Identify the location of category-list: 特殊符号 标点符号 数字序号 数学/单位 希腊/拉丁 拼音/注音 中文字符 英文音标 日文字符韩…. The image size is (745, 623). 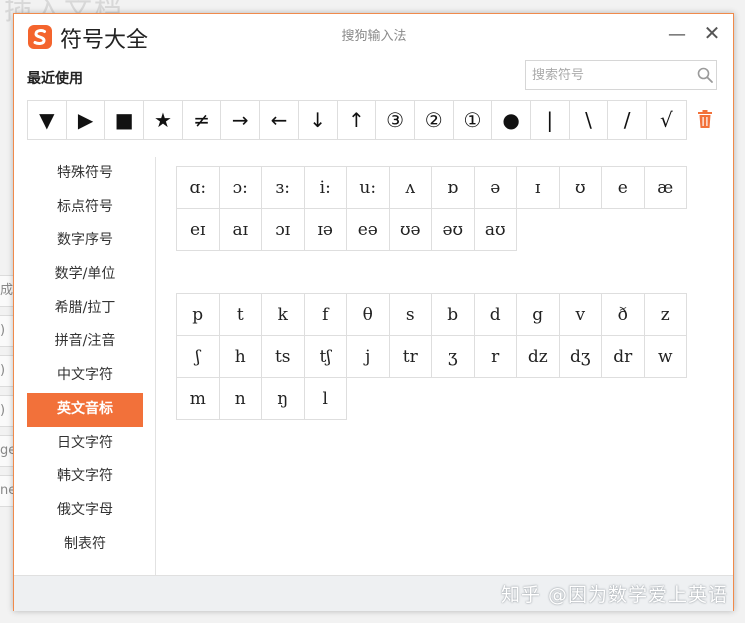
(85, 359).